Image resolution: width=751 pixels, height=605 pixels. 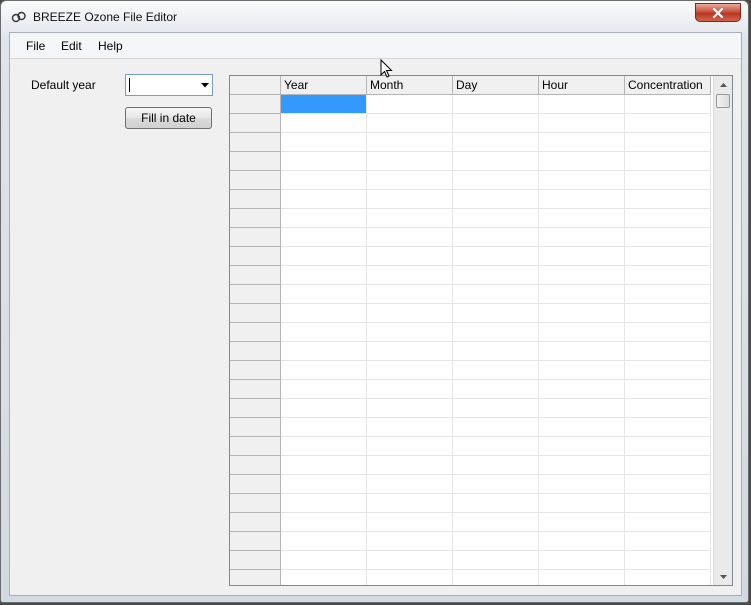 I want to click on chevron-down-icon, so click(x=205, y=85).